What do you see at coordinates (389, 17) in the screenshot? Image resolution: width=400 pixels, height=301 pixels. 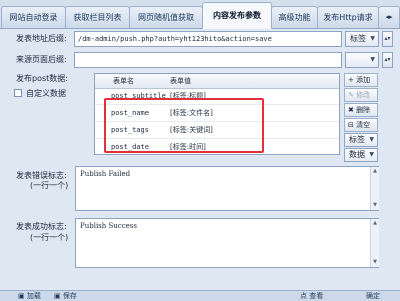 I see `tab-scroll-arrows: ◂▸` at bounding box center [389, 17].